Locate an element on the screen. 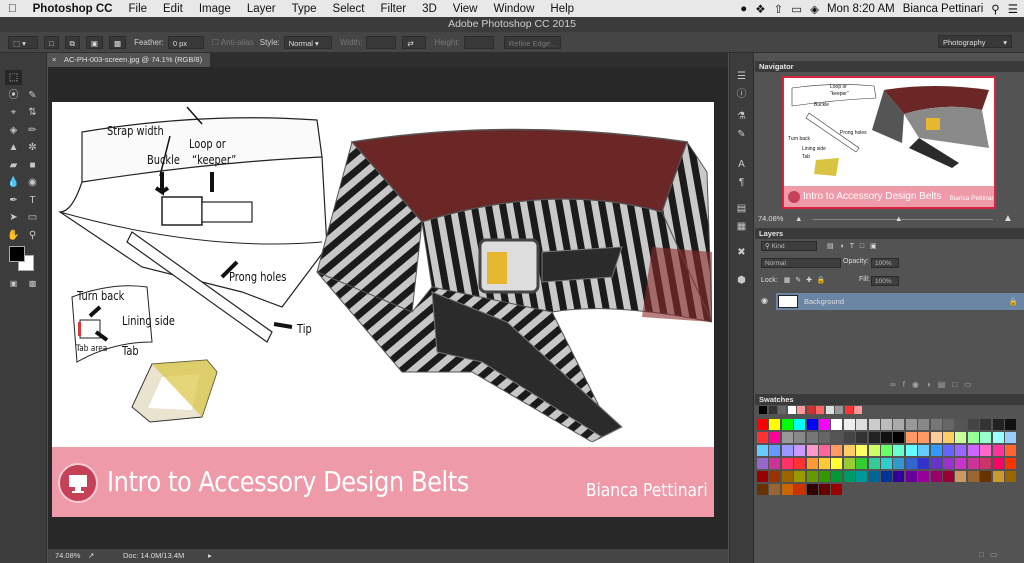  paragraph-panel-icon: ¶ is located at coordinates (741, 182).